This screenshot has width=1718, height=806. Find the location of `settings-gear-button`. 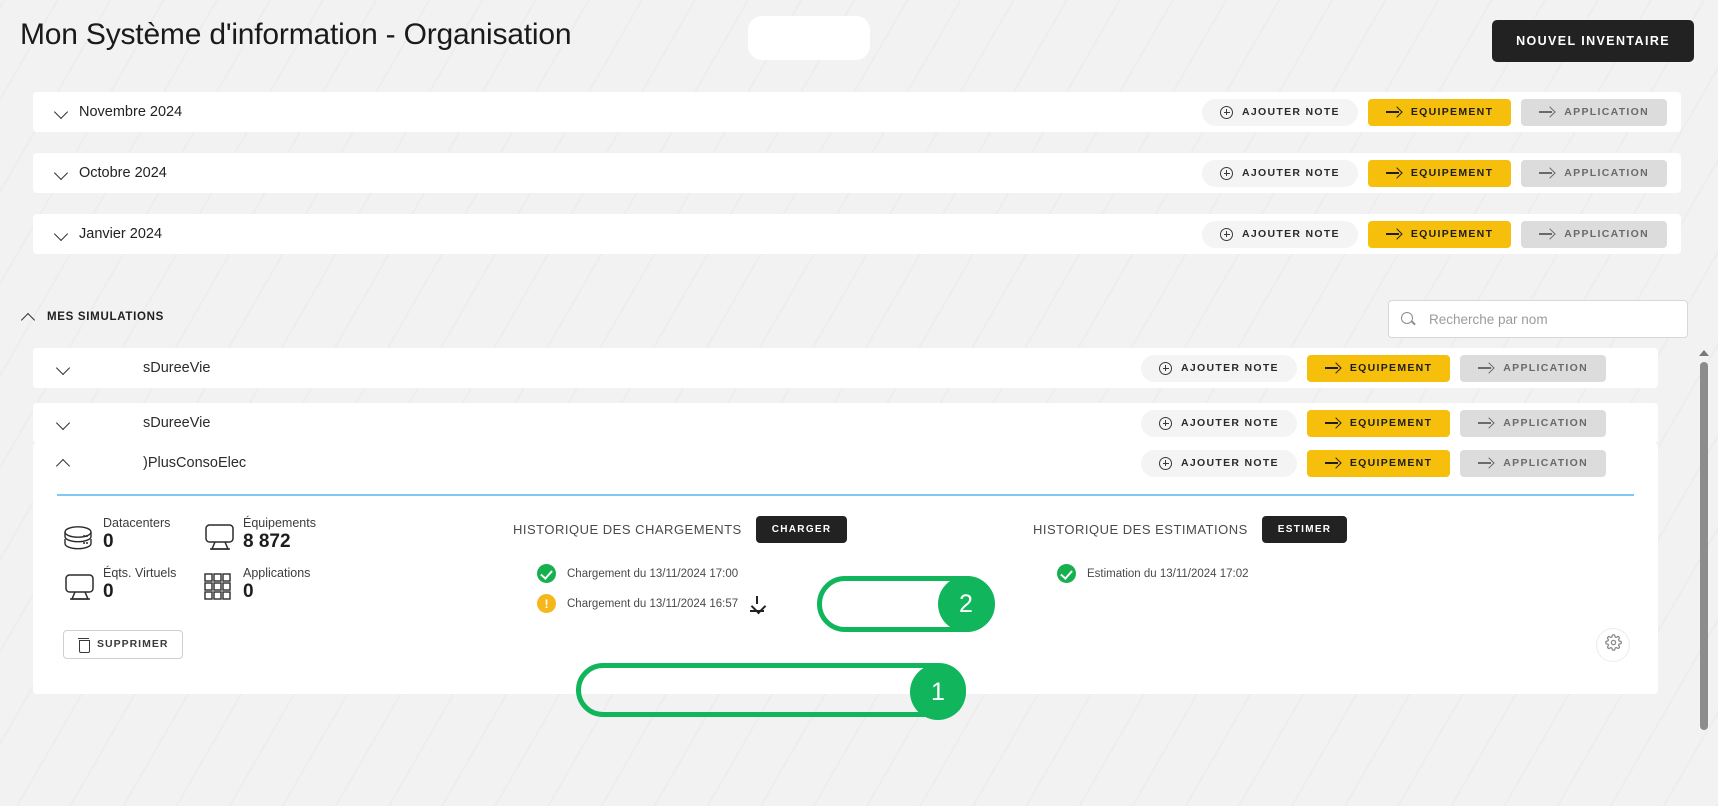

settings-gear-button is located at coordinates (1613, 644).